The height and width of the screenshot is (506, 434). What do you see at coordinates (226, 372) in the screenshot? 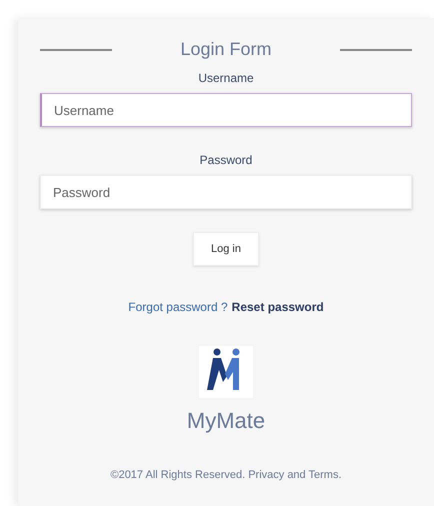
I see `logo-icon` at bounding box center [226, 372].